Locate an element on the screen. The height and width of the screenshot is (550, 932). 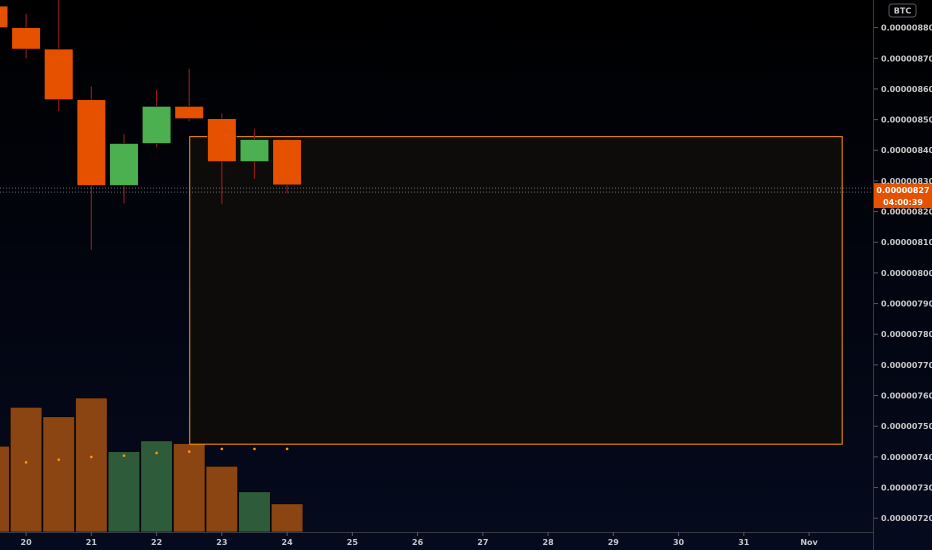
candle is located at coordinates (287, 166).